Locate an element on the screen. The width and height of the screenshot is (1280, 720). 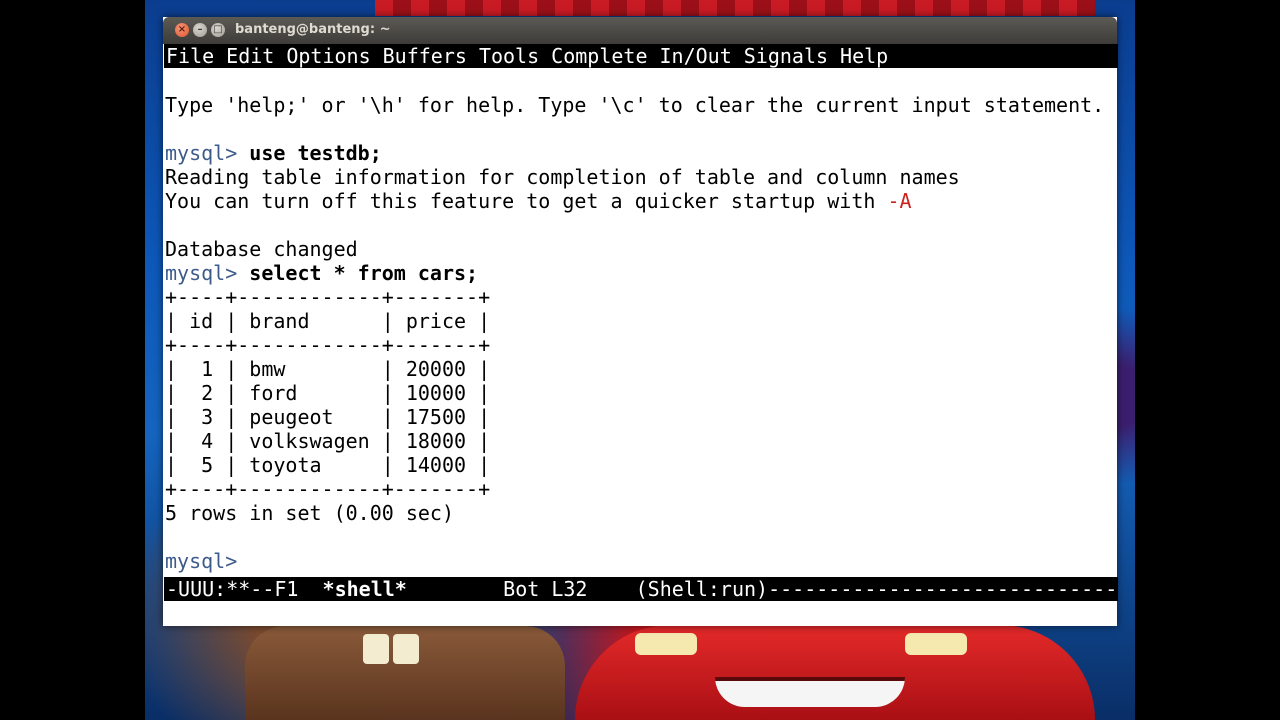
wallpaper-tow-truck-car is located at coordinates (405, 673).